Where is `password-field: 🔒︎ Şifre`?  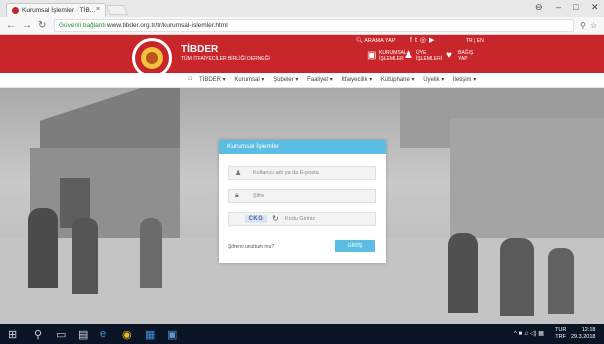
password-field: 🔒︎ Şifre is located at coordinates (302, 196).